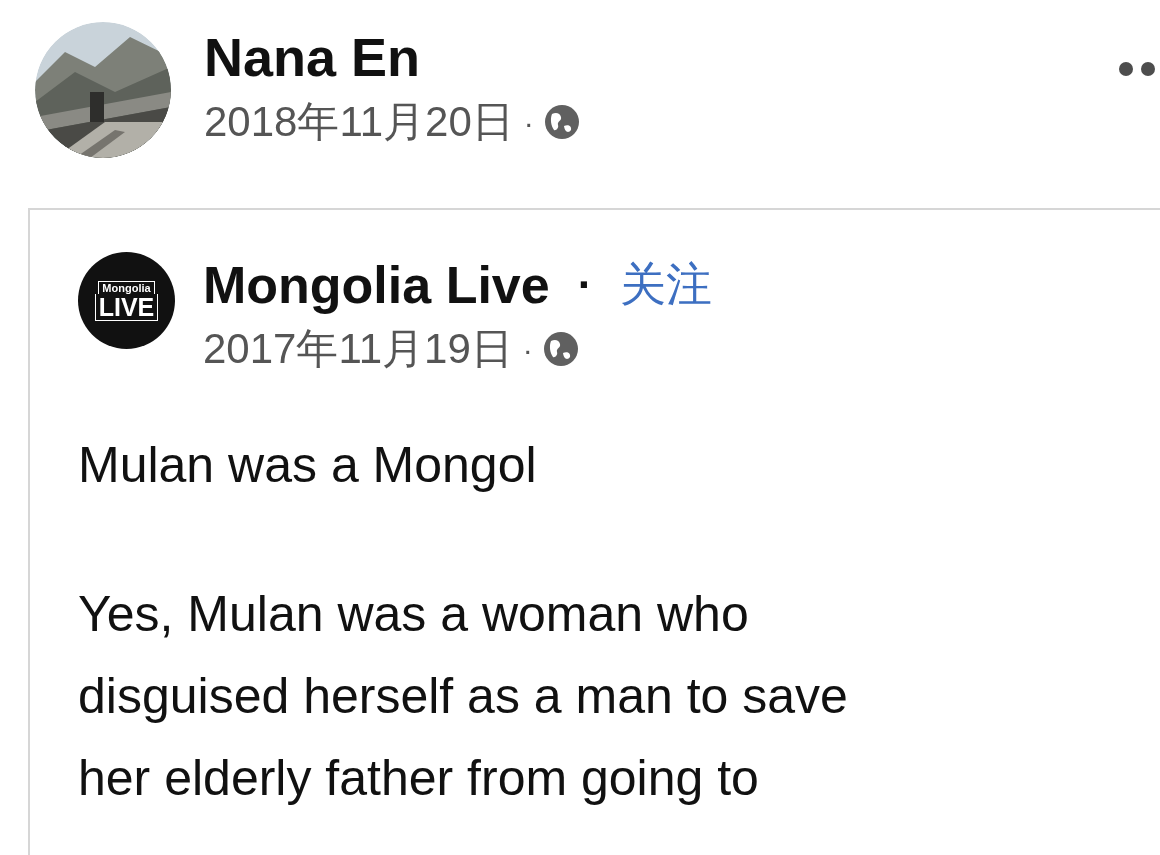  Describe the element at coordinates (392, 57) in the screenshot. I see `author-name: Nana En` at that location.